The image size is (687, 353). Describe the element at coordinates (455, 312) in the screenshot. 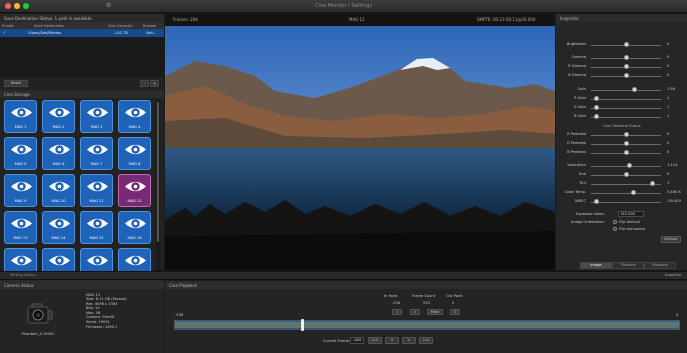

I see `set-out-point-button: O` at that location.